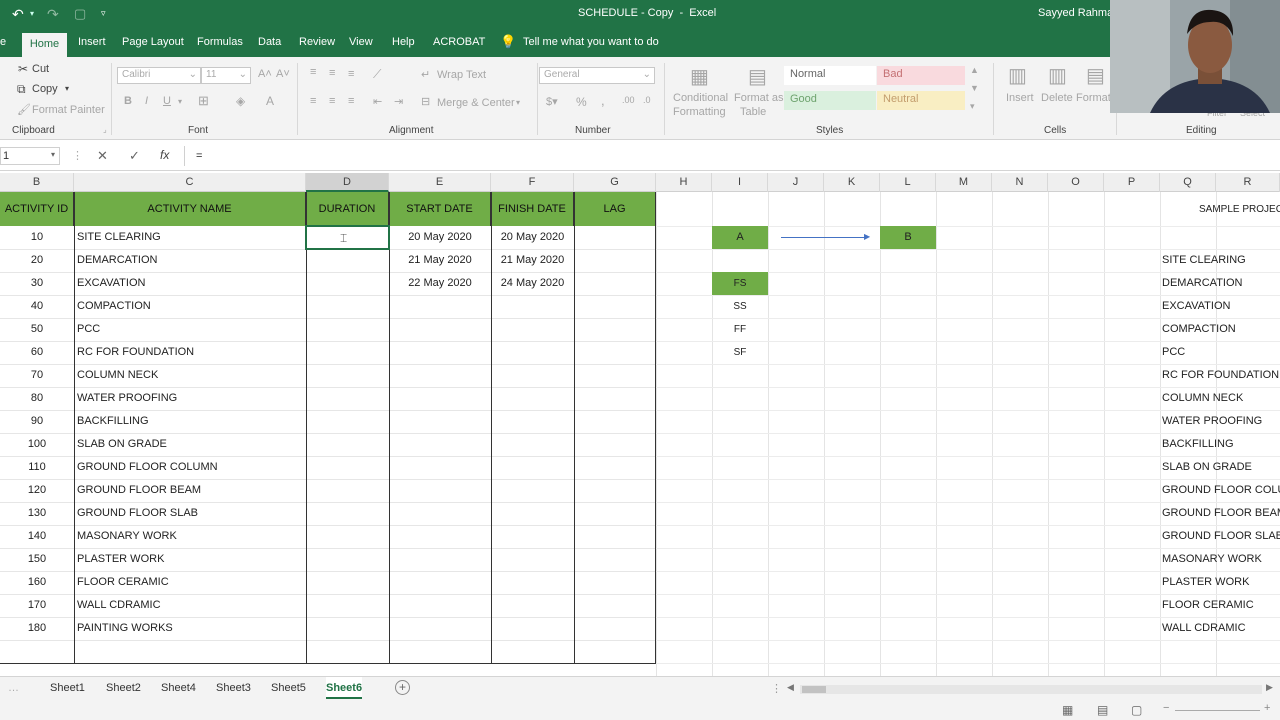 The height and width of the screenshot is (720, 1280). Describe the element at coordinates (1221, 329) in the screenshot. I see `sample-item: COMPACTION` at that location.